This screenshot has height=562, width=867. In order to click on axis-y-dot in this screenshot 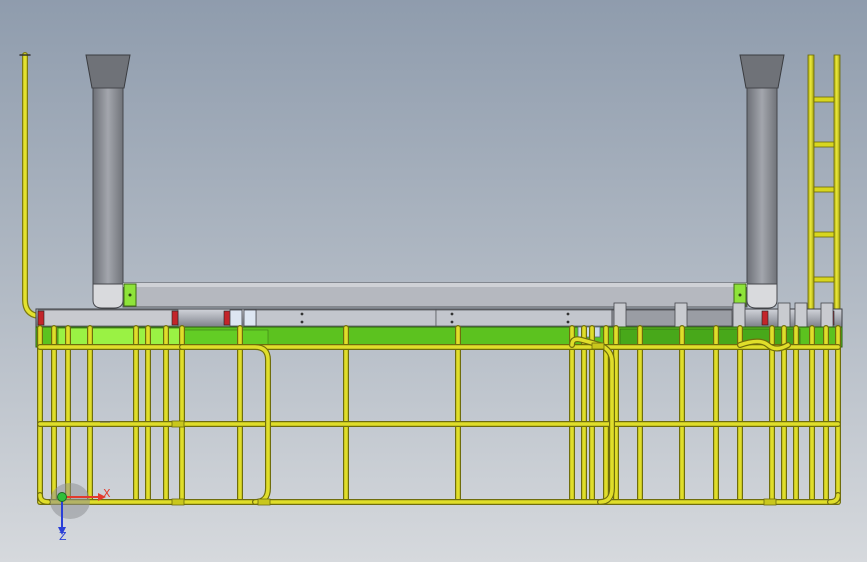, I will do `click(62, 497)`.